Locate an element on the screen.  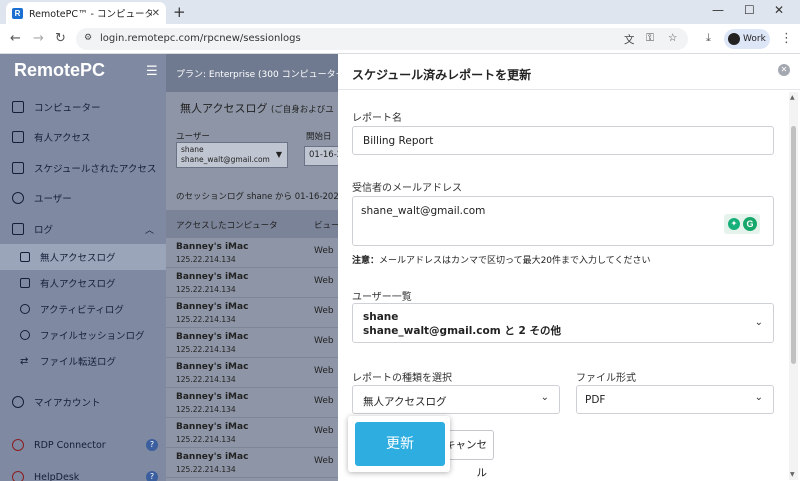
sidebar-item-label: スケジュールされたアクセス is located at coordinates (95, 169).